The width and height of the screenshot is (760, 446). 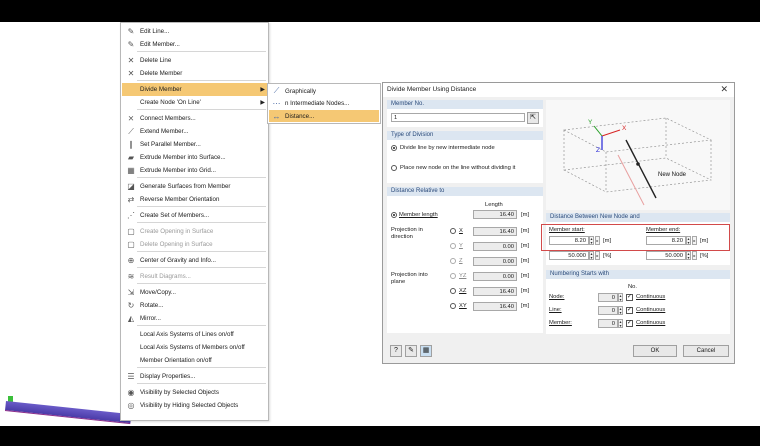 I want to click on projection-direction-label: Projection in direction, so click(x=407, y=233).